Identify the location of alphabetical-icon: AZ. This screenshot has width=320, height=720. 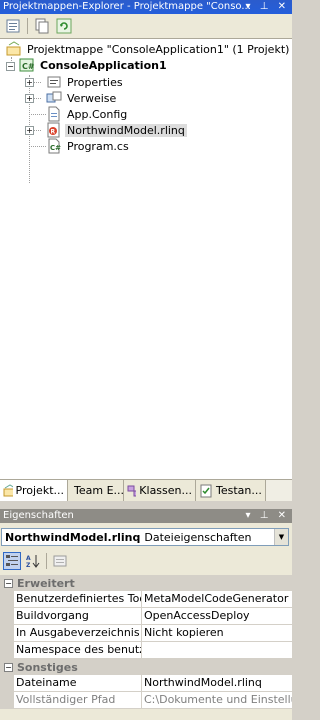
(33, 561).